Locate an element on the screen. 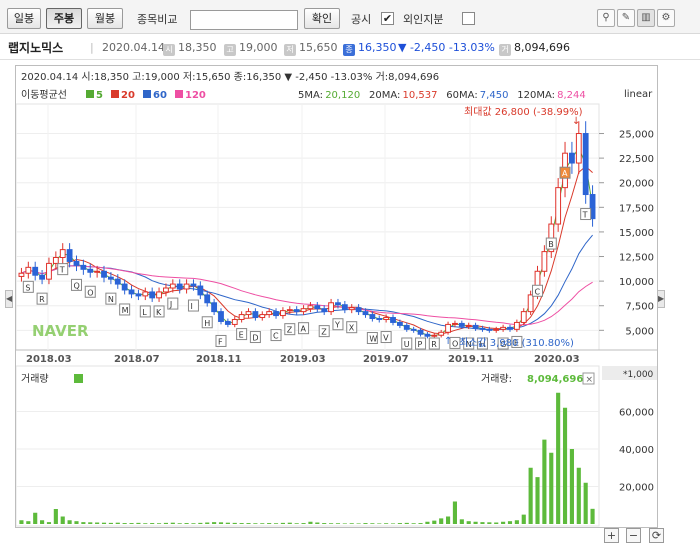 Image resolution: width=700 pixels, height=545 pixels. foreign-ownership-checkbox is located at coordinates (468, 18).